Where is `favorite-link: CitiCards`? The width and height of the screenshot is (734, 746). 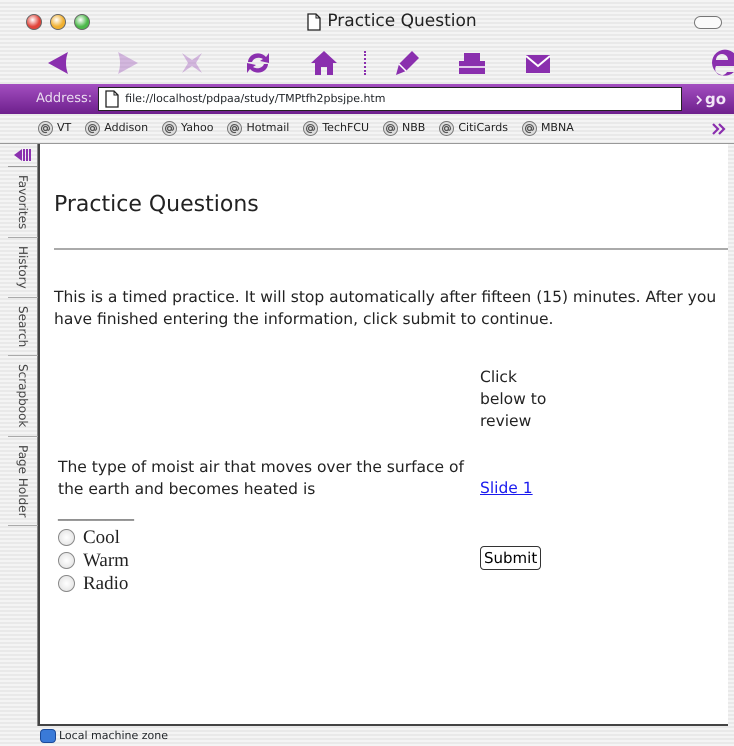
favorite-link: CitiCards is located at coordinates (473, 128).